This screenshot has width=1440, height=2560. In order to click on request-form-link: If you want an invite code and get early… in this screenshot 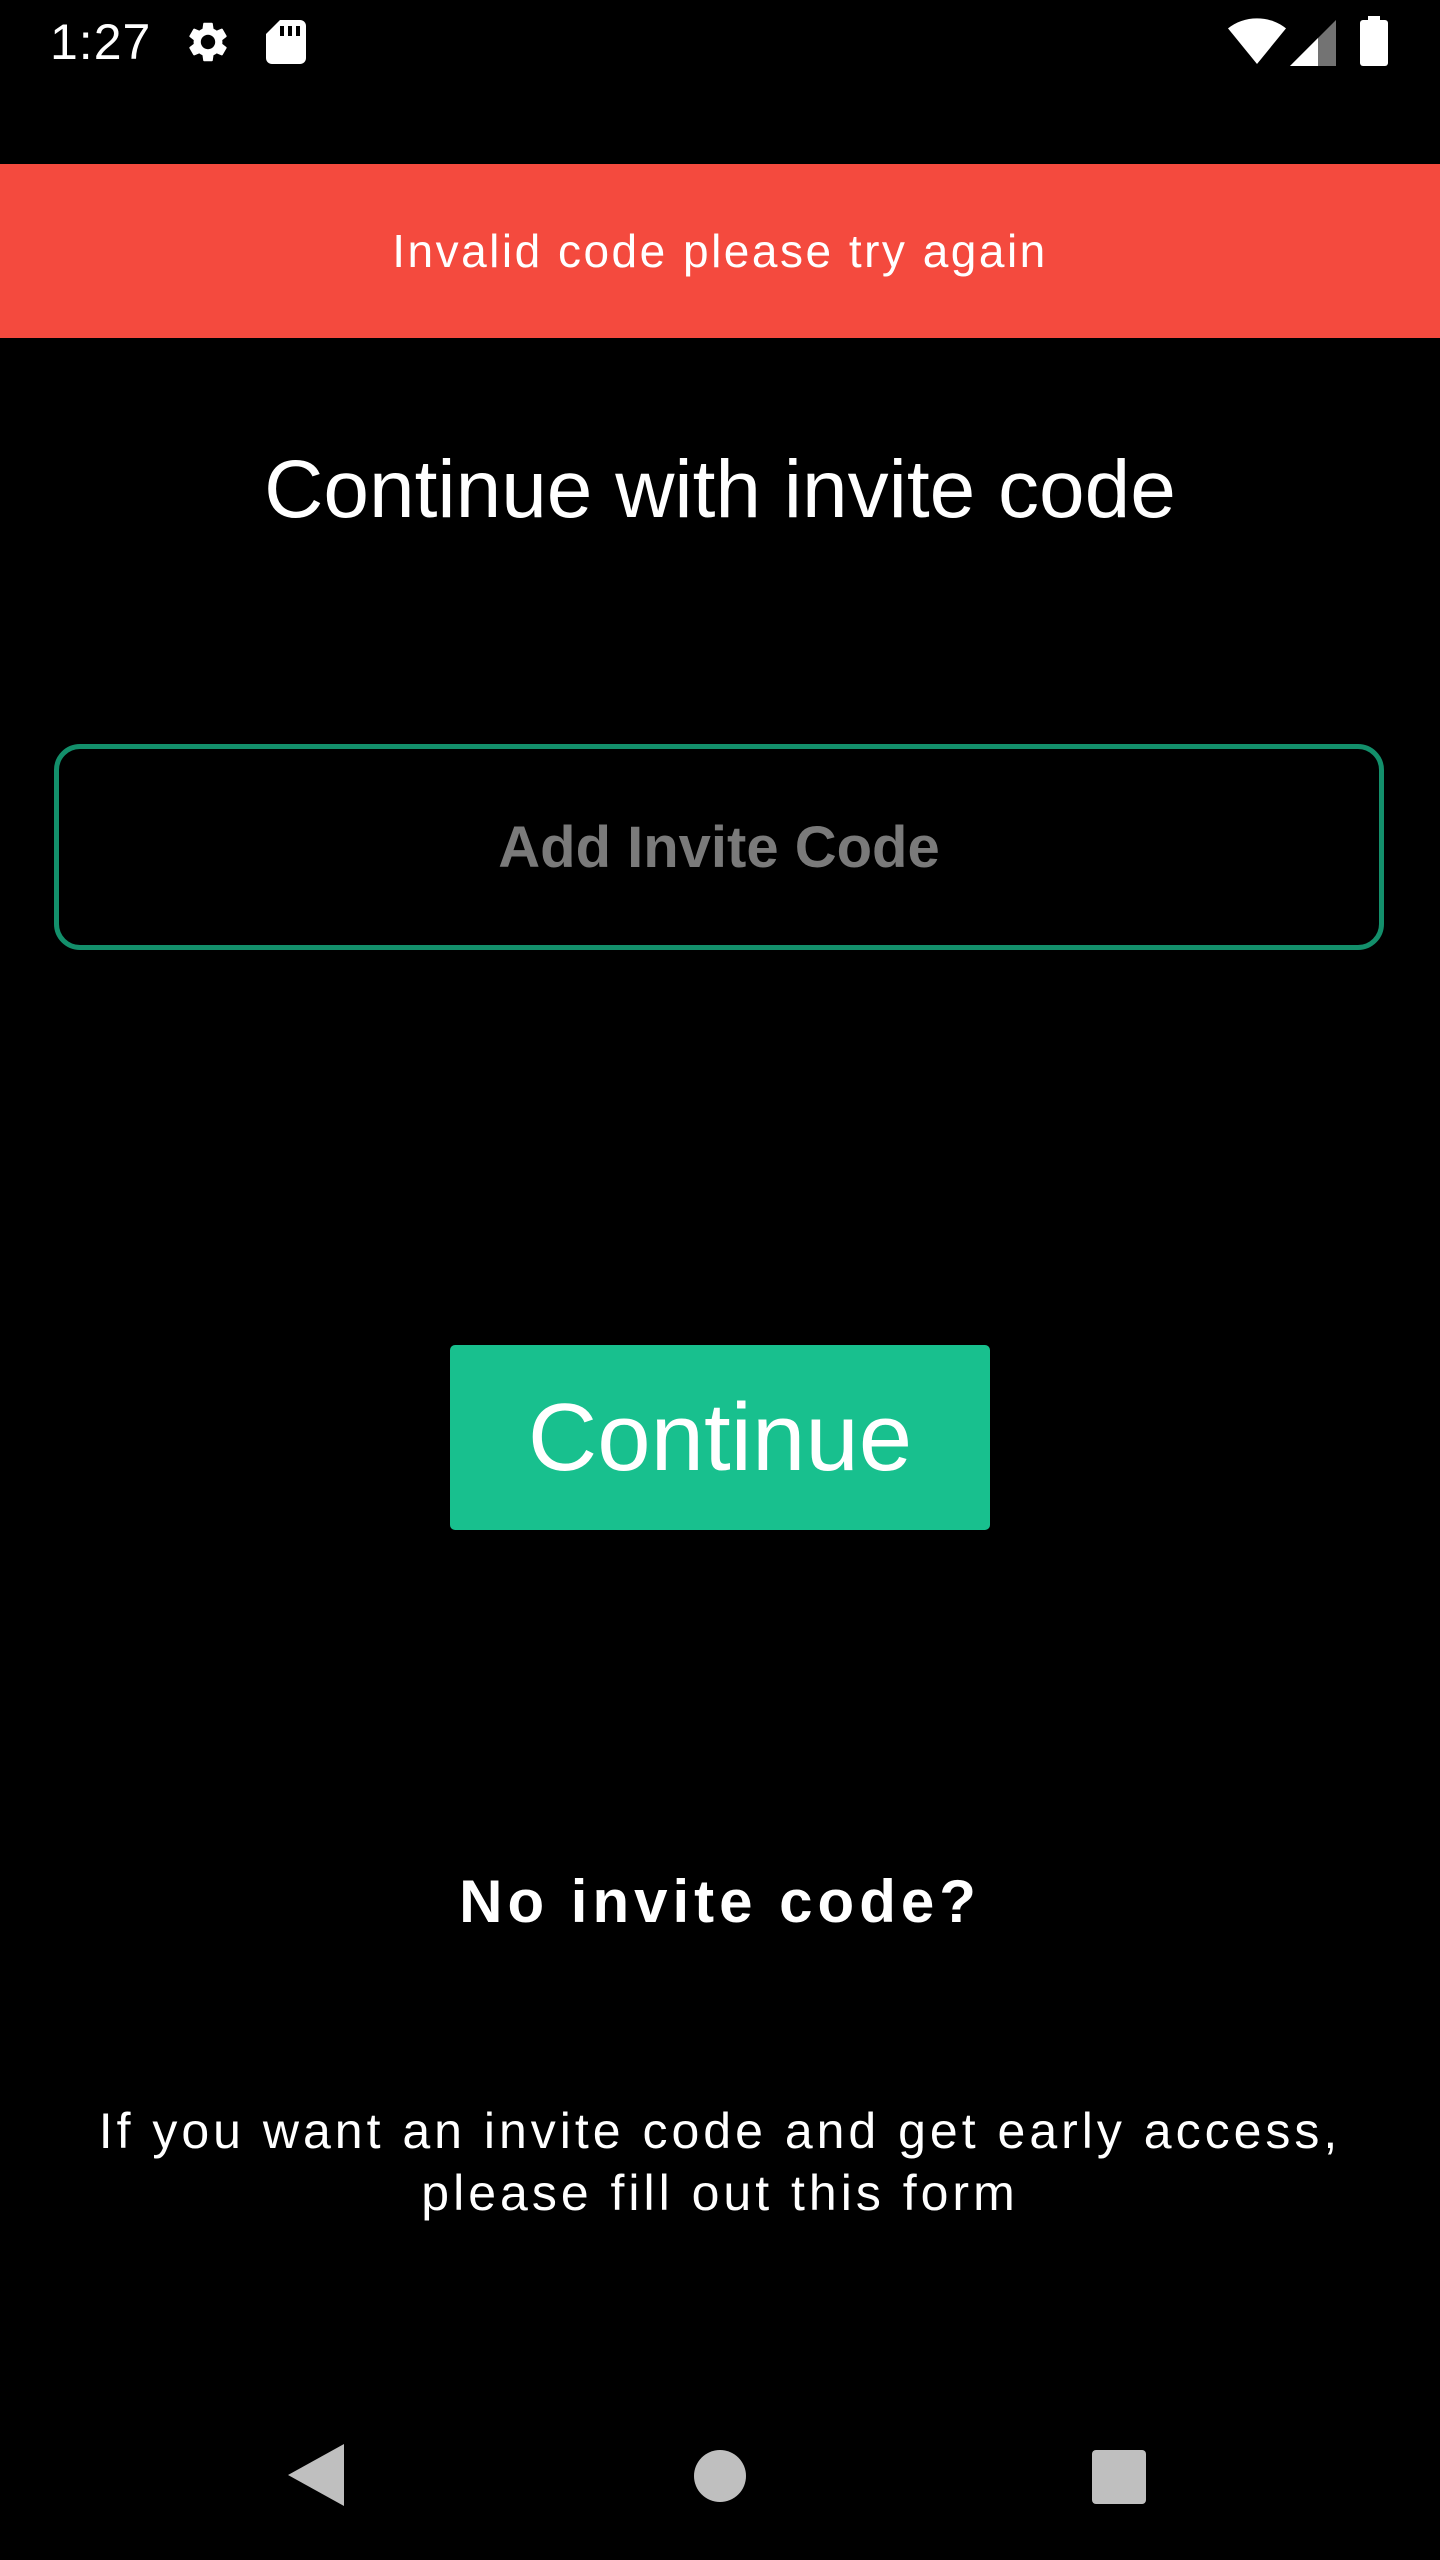, I will do `click(720, 2162)`.